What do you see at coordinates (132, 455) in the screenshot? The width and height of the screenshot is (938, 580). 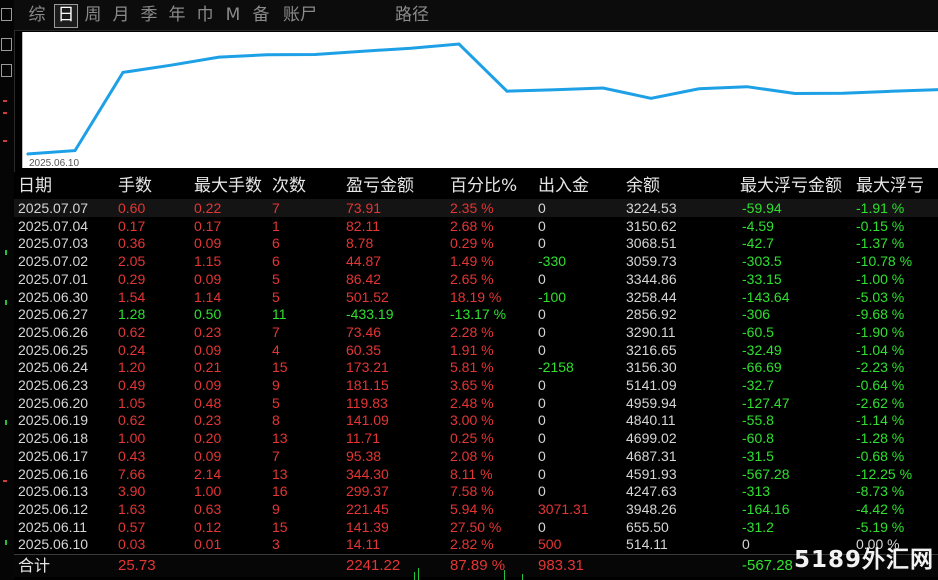 I see `cell-lots: 0.43` at bounding box center [132, 455].